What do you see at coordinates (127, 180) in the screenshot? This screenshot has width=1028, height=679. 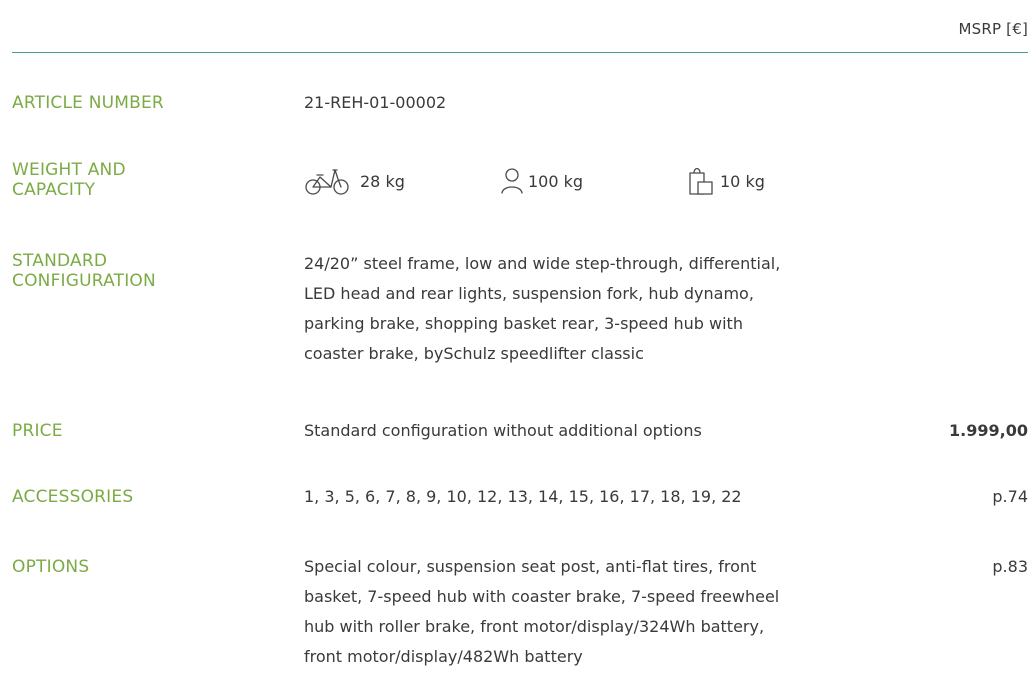 I see `weight-capacity-label: WEIGHT AND CAPACITY` at bounding box center [127, 180].